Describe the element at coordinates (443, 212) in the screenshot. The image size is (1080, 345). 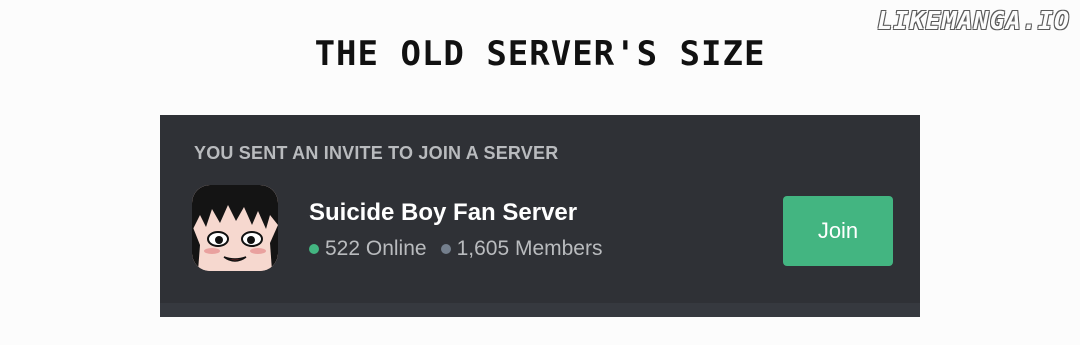
I see `server-name: Suicide Boy Fan Server` at that location.